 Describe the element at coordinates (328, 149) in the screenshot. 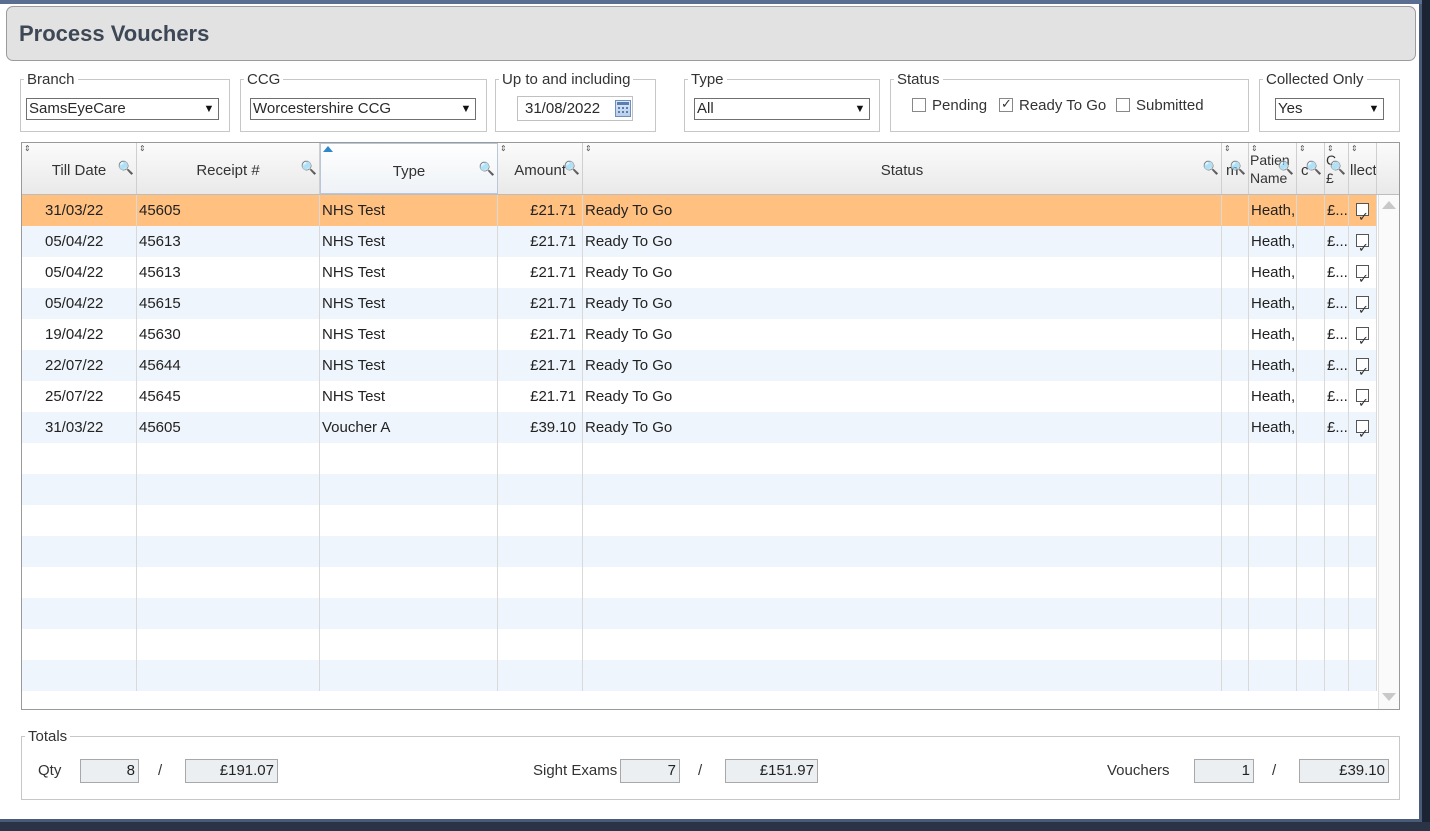

I see `sort-ascending-icon` at that location.